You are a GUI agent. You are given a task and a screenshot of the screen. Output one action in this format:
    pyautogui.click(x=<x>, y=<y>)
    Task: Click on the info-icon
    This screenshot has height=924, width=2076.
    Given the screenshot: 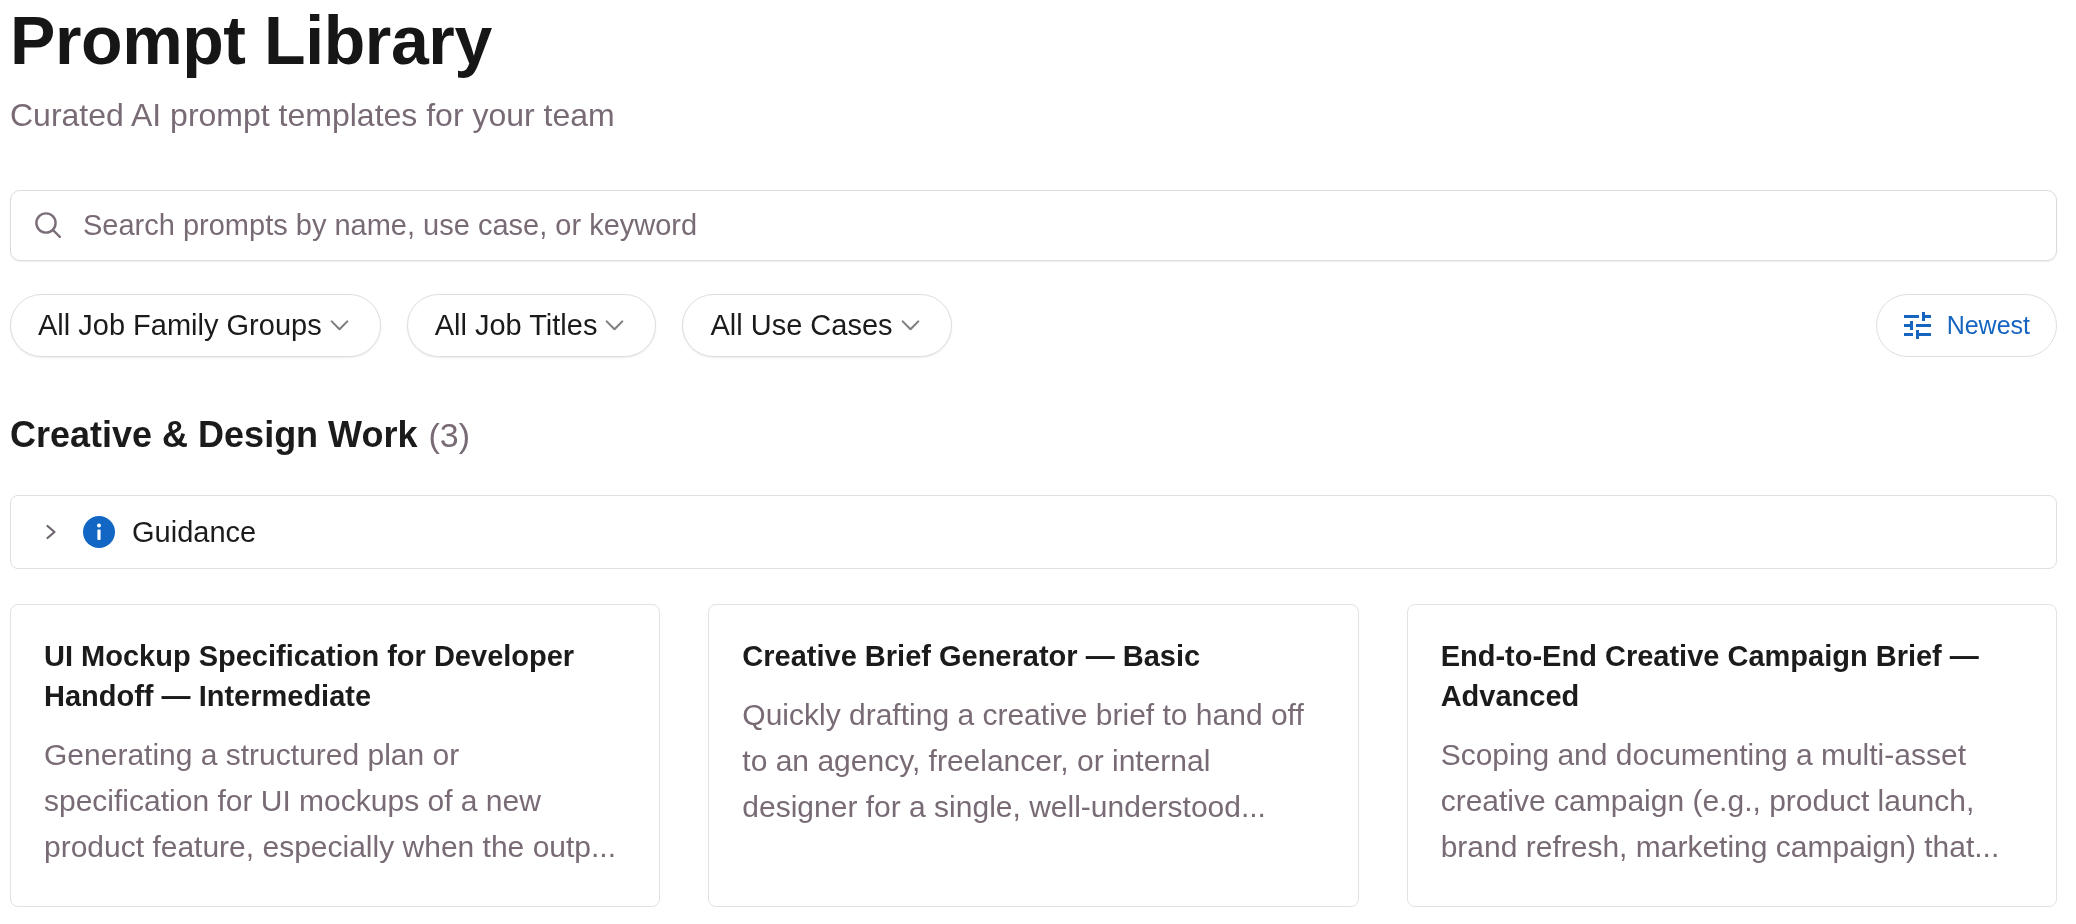 What is the action you would take?
    pyautogui.click(x=99, y=532)
    